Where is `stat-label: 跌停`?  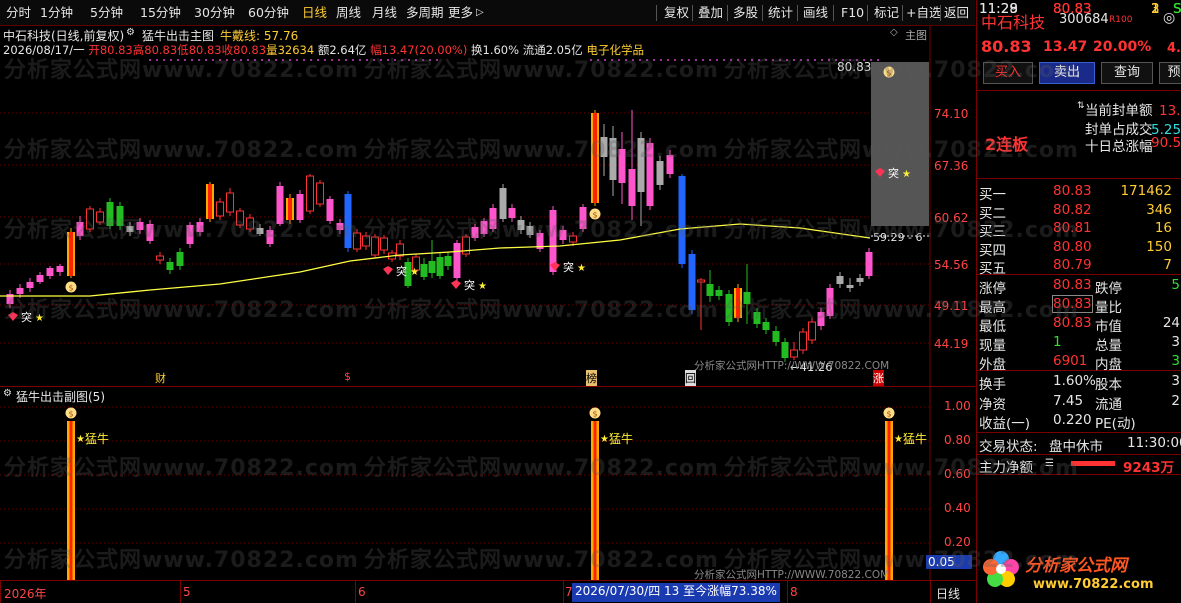
stat-label: 跌停 is located at coordinates (1108, 289).